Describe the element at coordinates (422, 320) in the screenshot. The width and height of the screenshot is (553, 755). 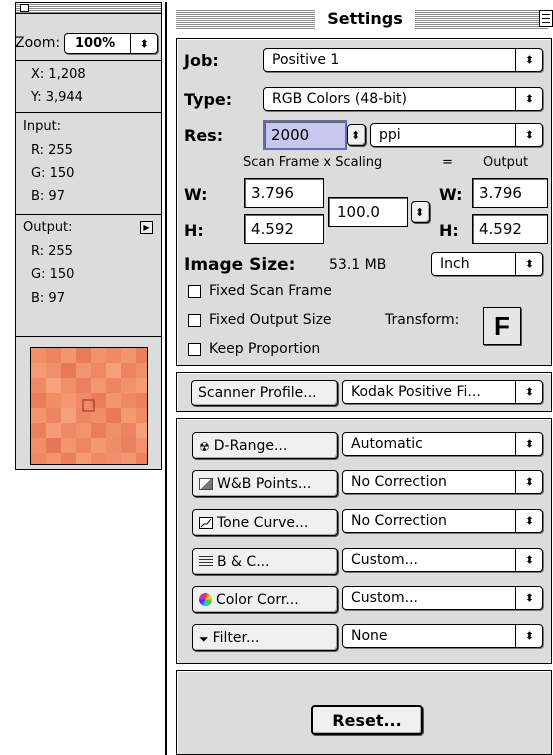
I see `transform-label: Transform:` at that location.